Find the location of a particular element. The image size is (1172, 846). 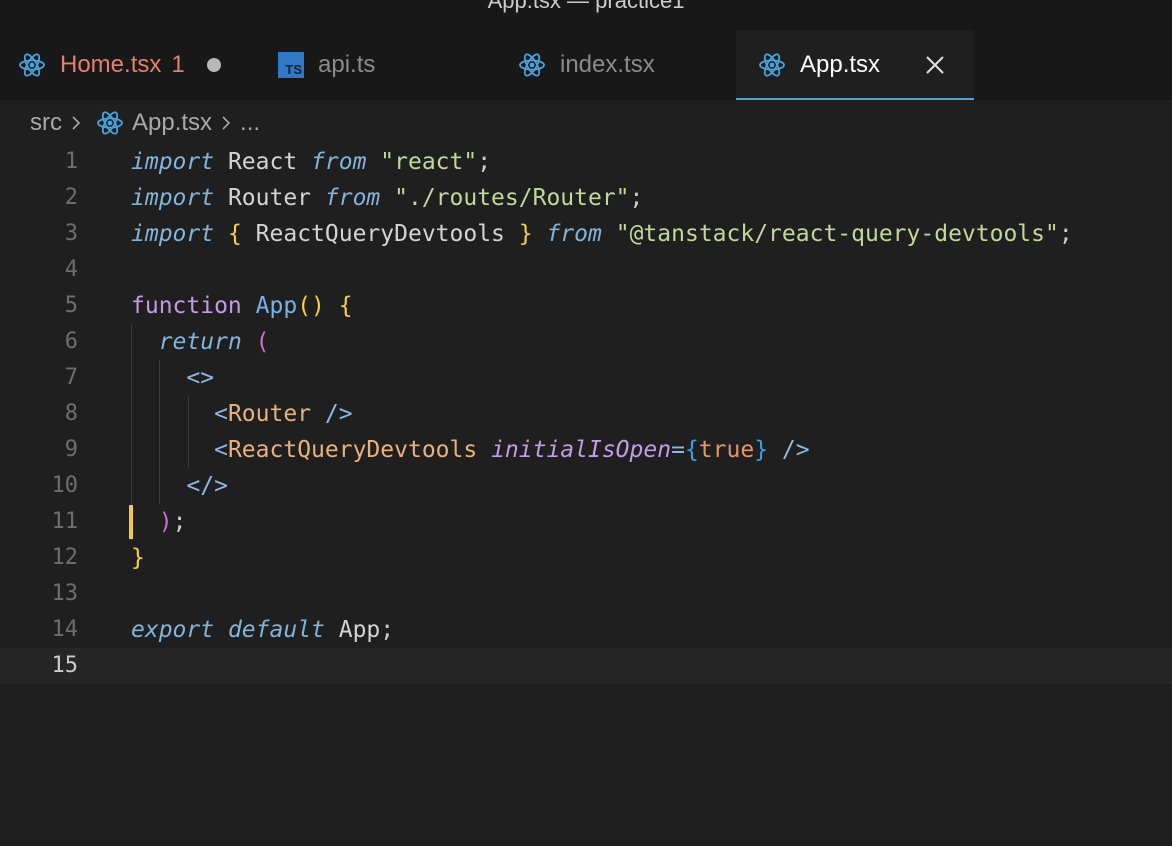

text-cursor is located at coordinates (131, 522).